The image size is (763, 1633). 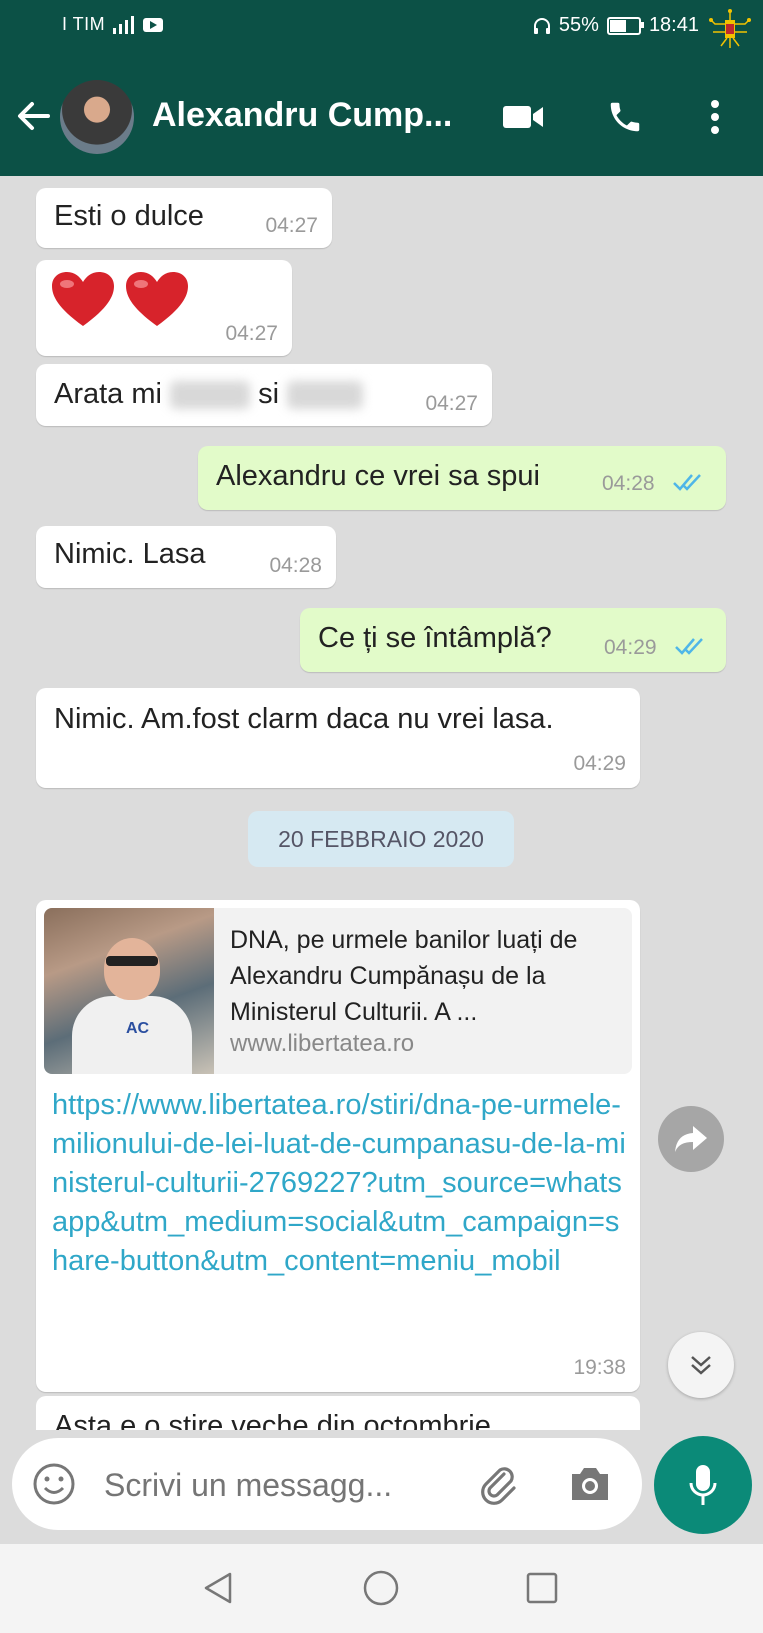 I want to click on avatar, so click(x=97, y=117).